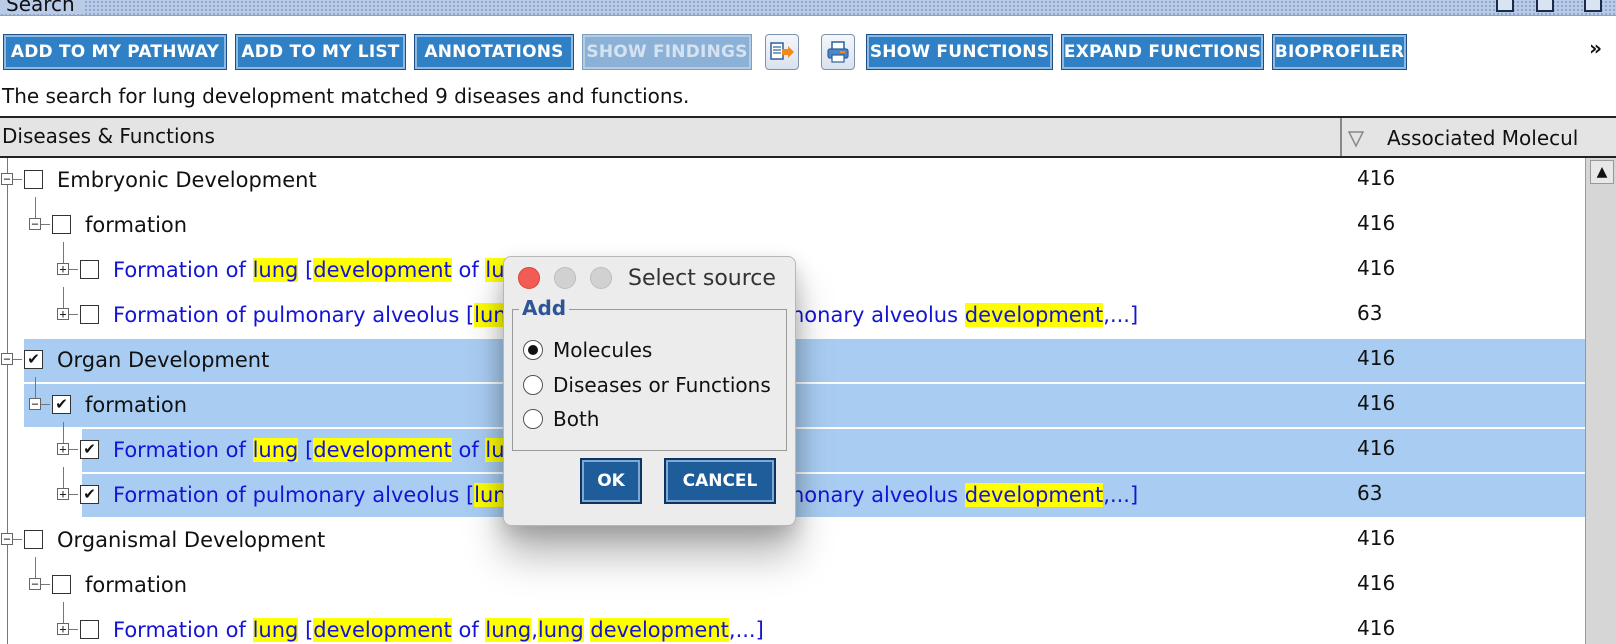  What do you see at coordinates (808, 138) in the screenshot?
I see `table-header: Diseases & Functions Associated Molecul` at bounding box center [808, 138].